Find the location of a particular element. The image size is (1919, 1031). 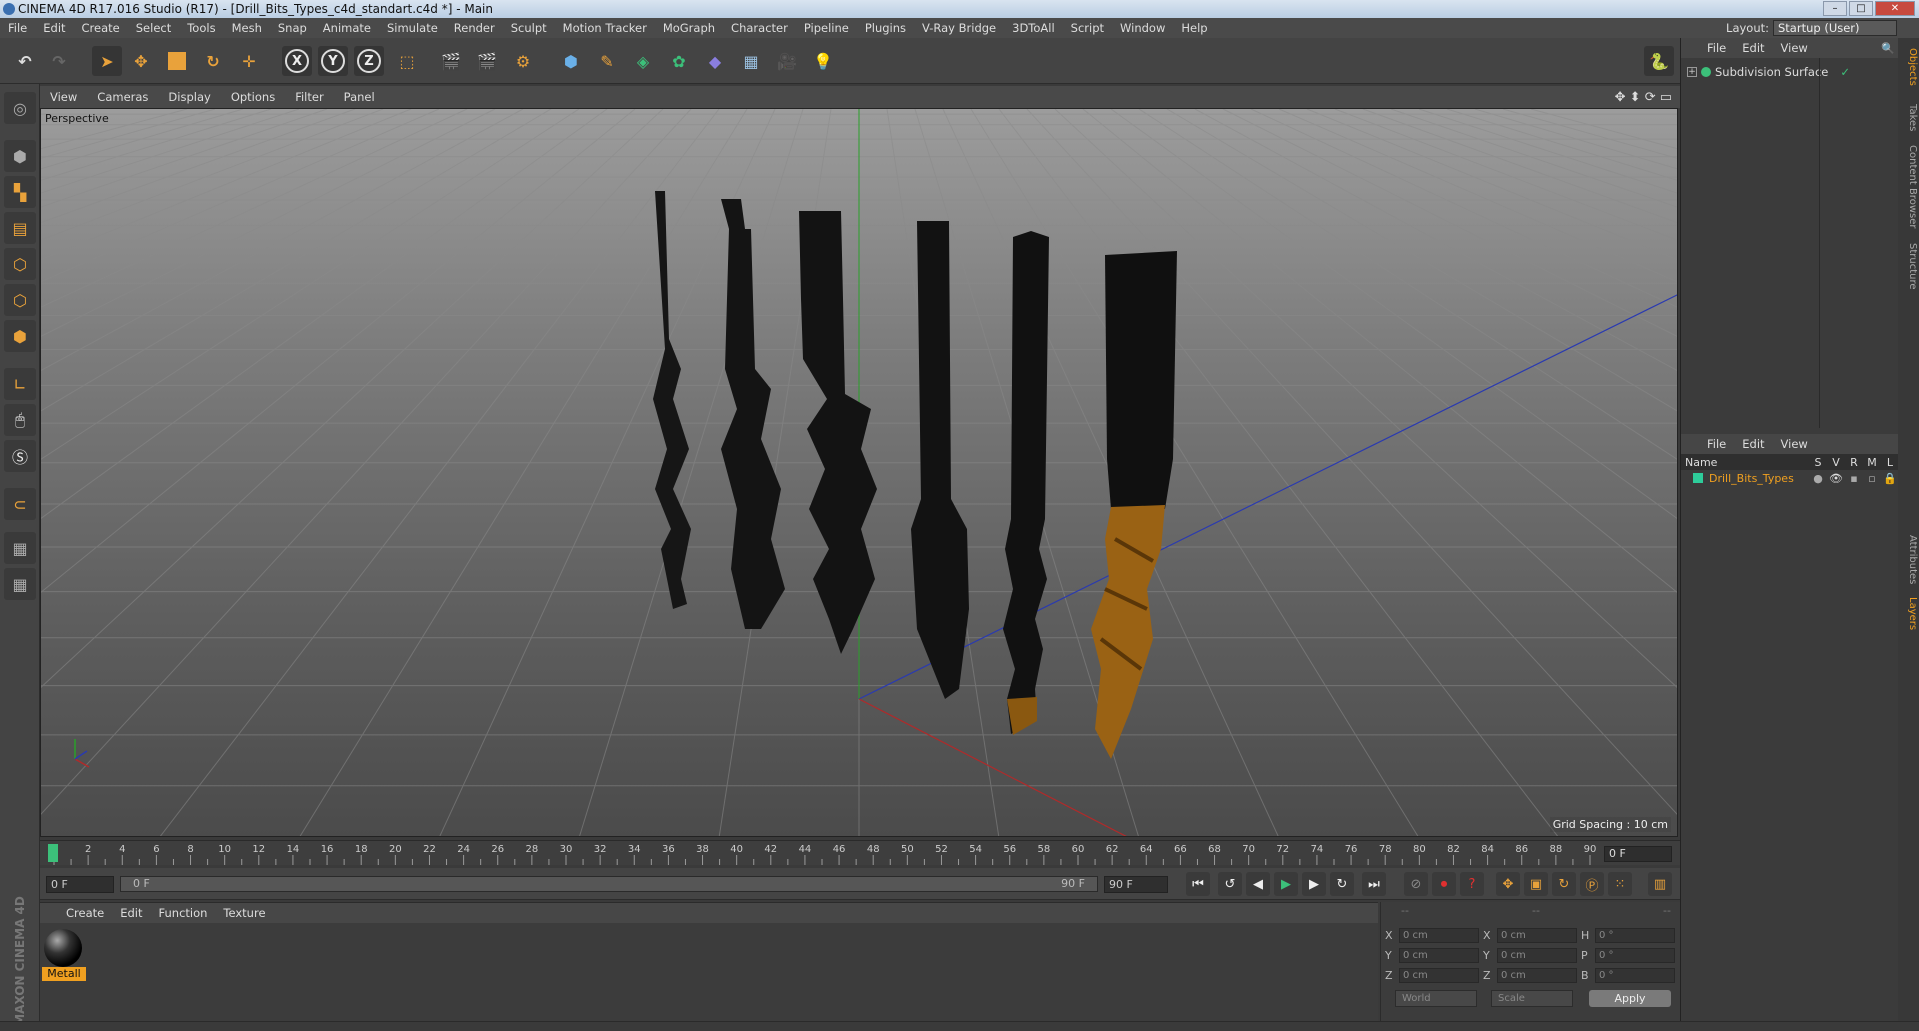

render-view-icon: 🎬 is located at coordinates (451, 61).